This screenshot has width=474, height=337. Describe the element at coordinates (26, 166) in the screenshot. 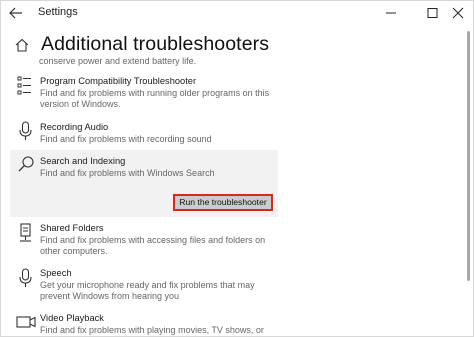

I see `search-icon` at that location.